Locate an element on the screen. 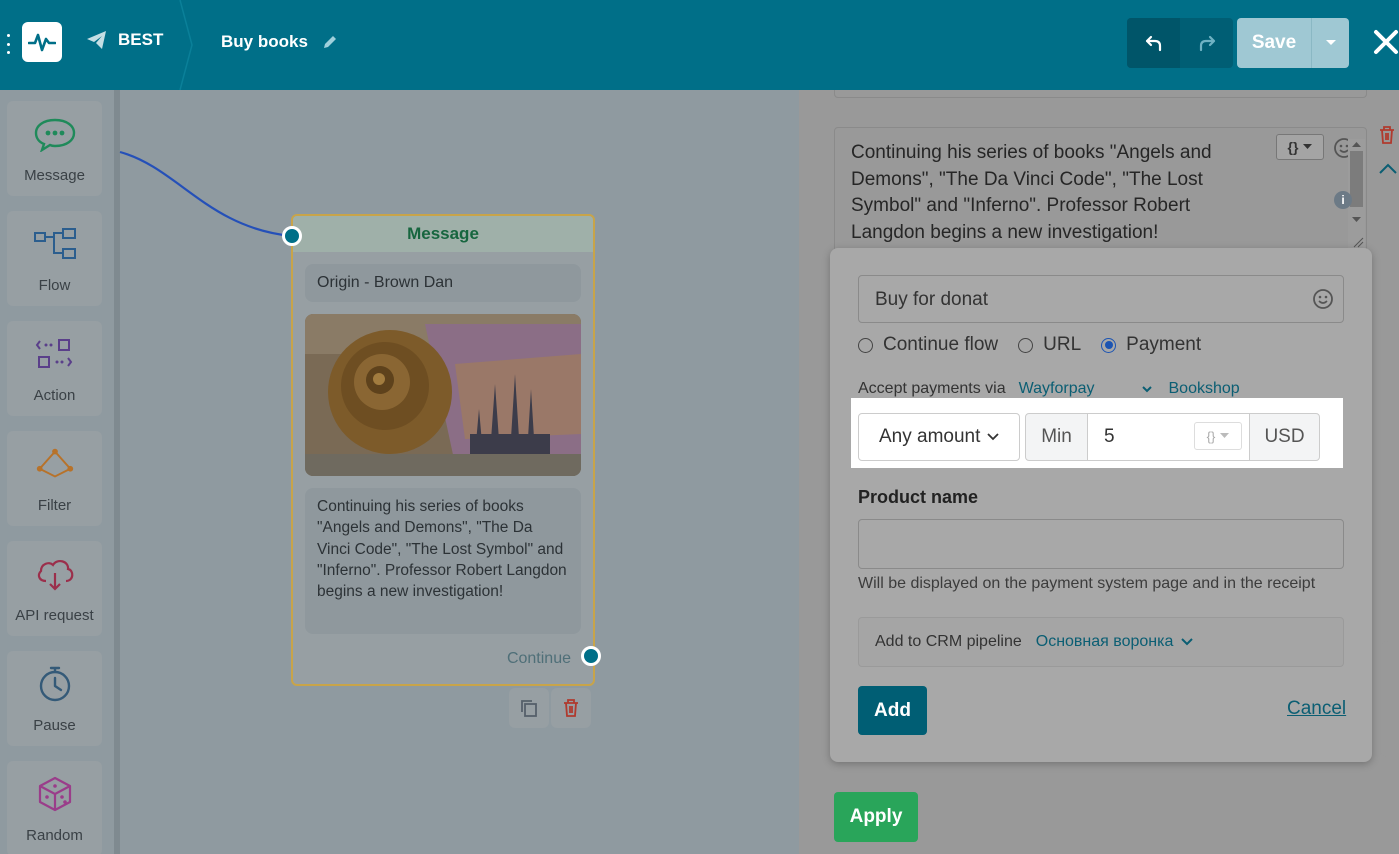 The height and width of the screenshot is (854, 1399). book-cover-image is located at coordinates (443, 395).